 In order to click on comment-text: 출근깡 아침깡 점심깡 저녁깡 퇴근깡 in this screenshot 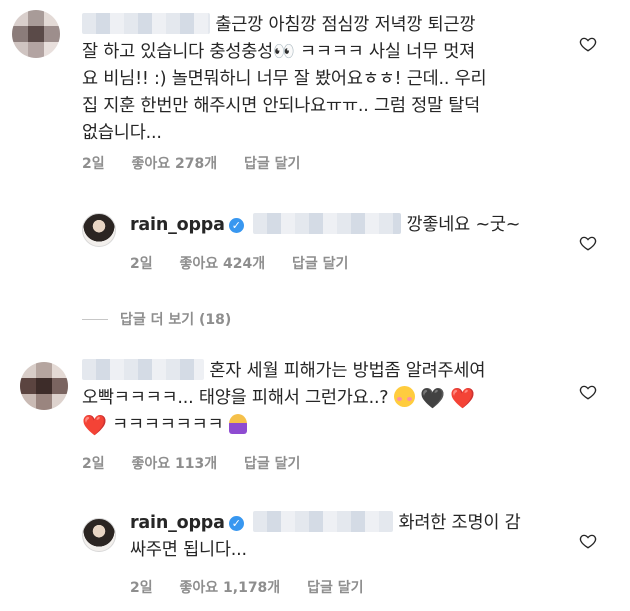, I will do `click(279, 25)`.